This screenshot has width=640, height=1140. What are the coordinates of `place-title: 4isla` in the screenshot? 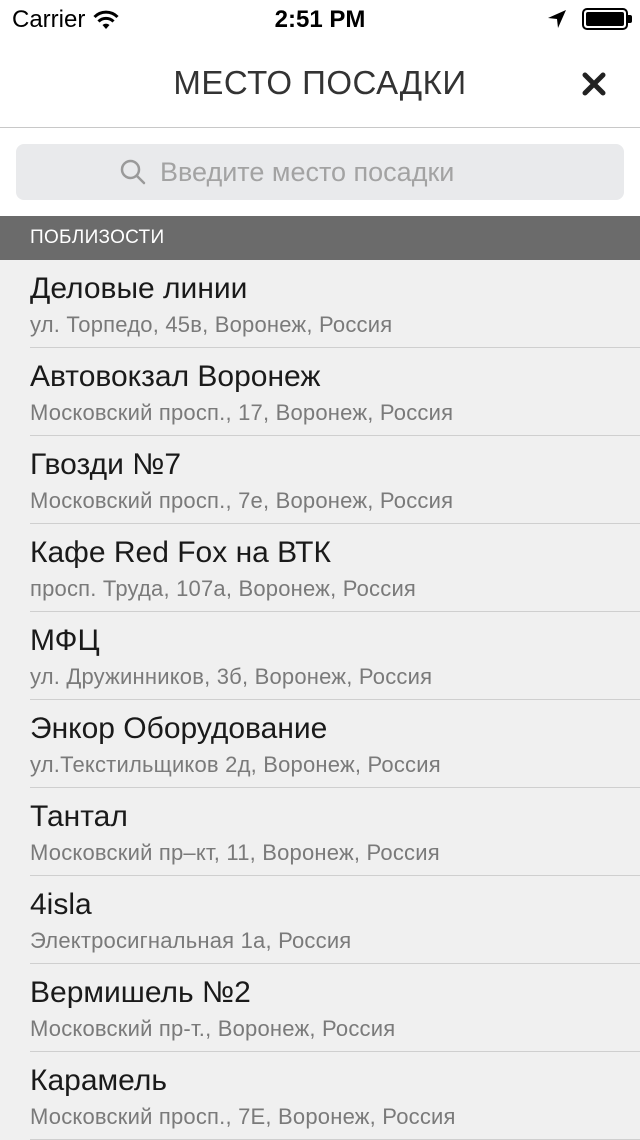 It's located at (61, 904).